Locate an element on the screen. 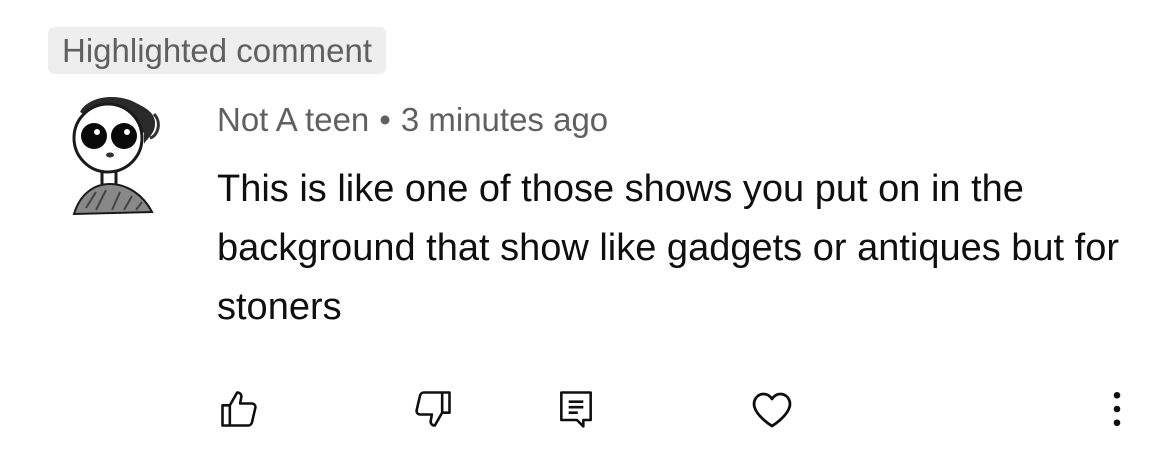 This screenshot has width=1170, height=471. comment-meta: Not A teen • 3 minutes ago is located at coordinates (412, 120).